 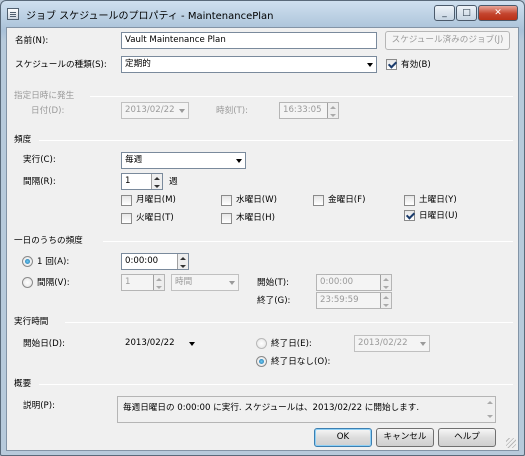 I want to click on tuesday-label: 火曜日(T), so click(x=155, y=218).